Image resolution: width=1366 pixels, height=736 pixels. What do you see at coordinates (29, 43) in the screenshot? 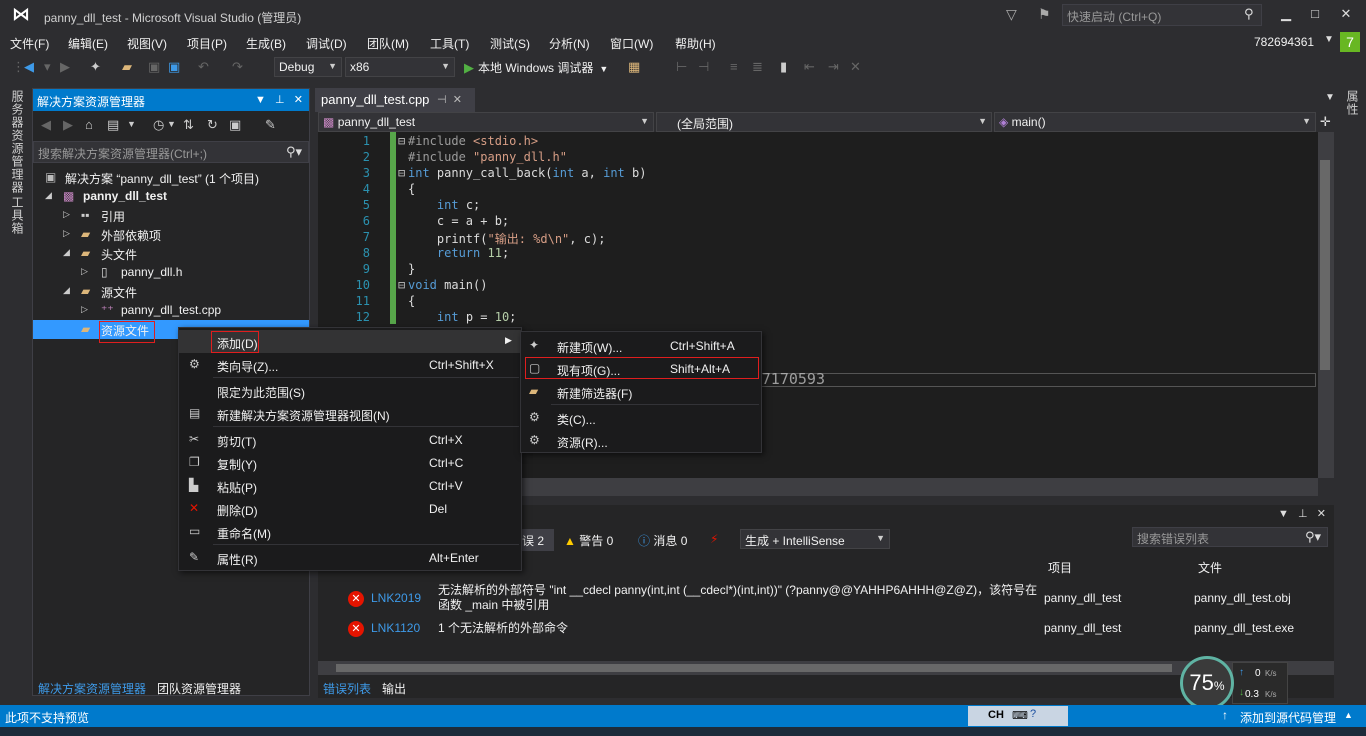
I see `menu-file: 文件(F)` at bounding box center [29, 43].